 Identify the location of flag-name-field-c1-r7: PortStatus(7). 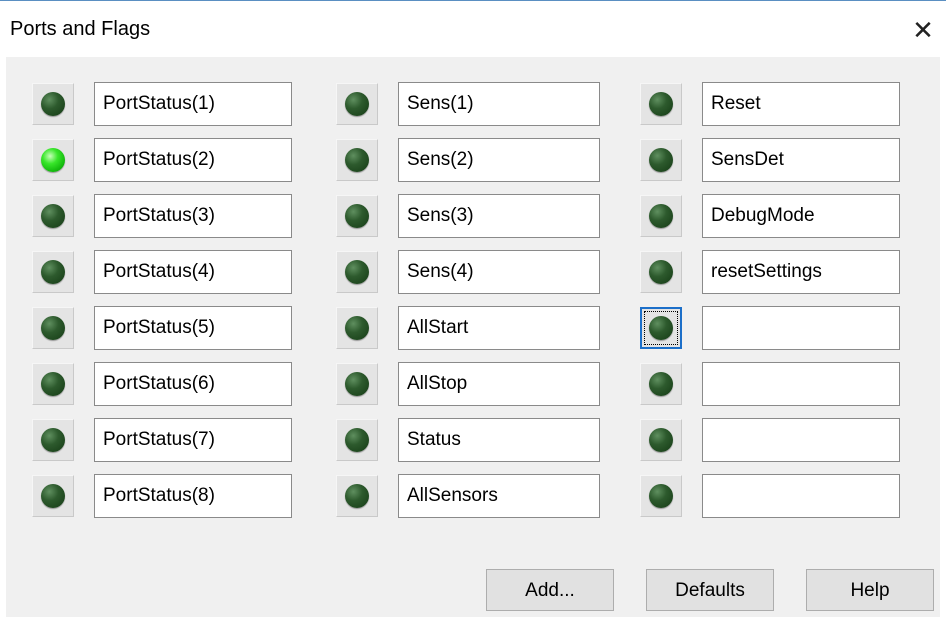
(193, 440).